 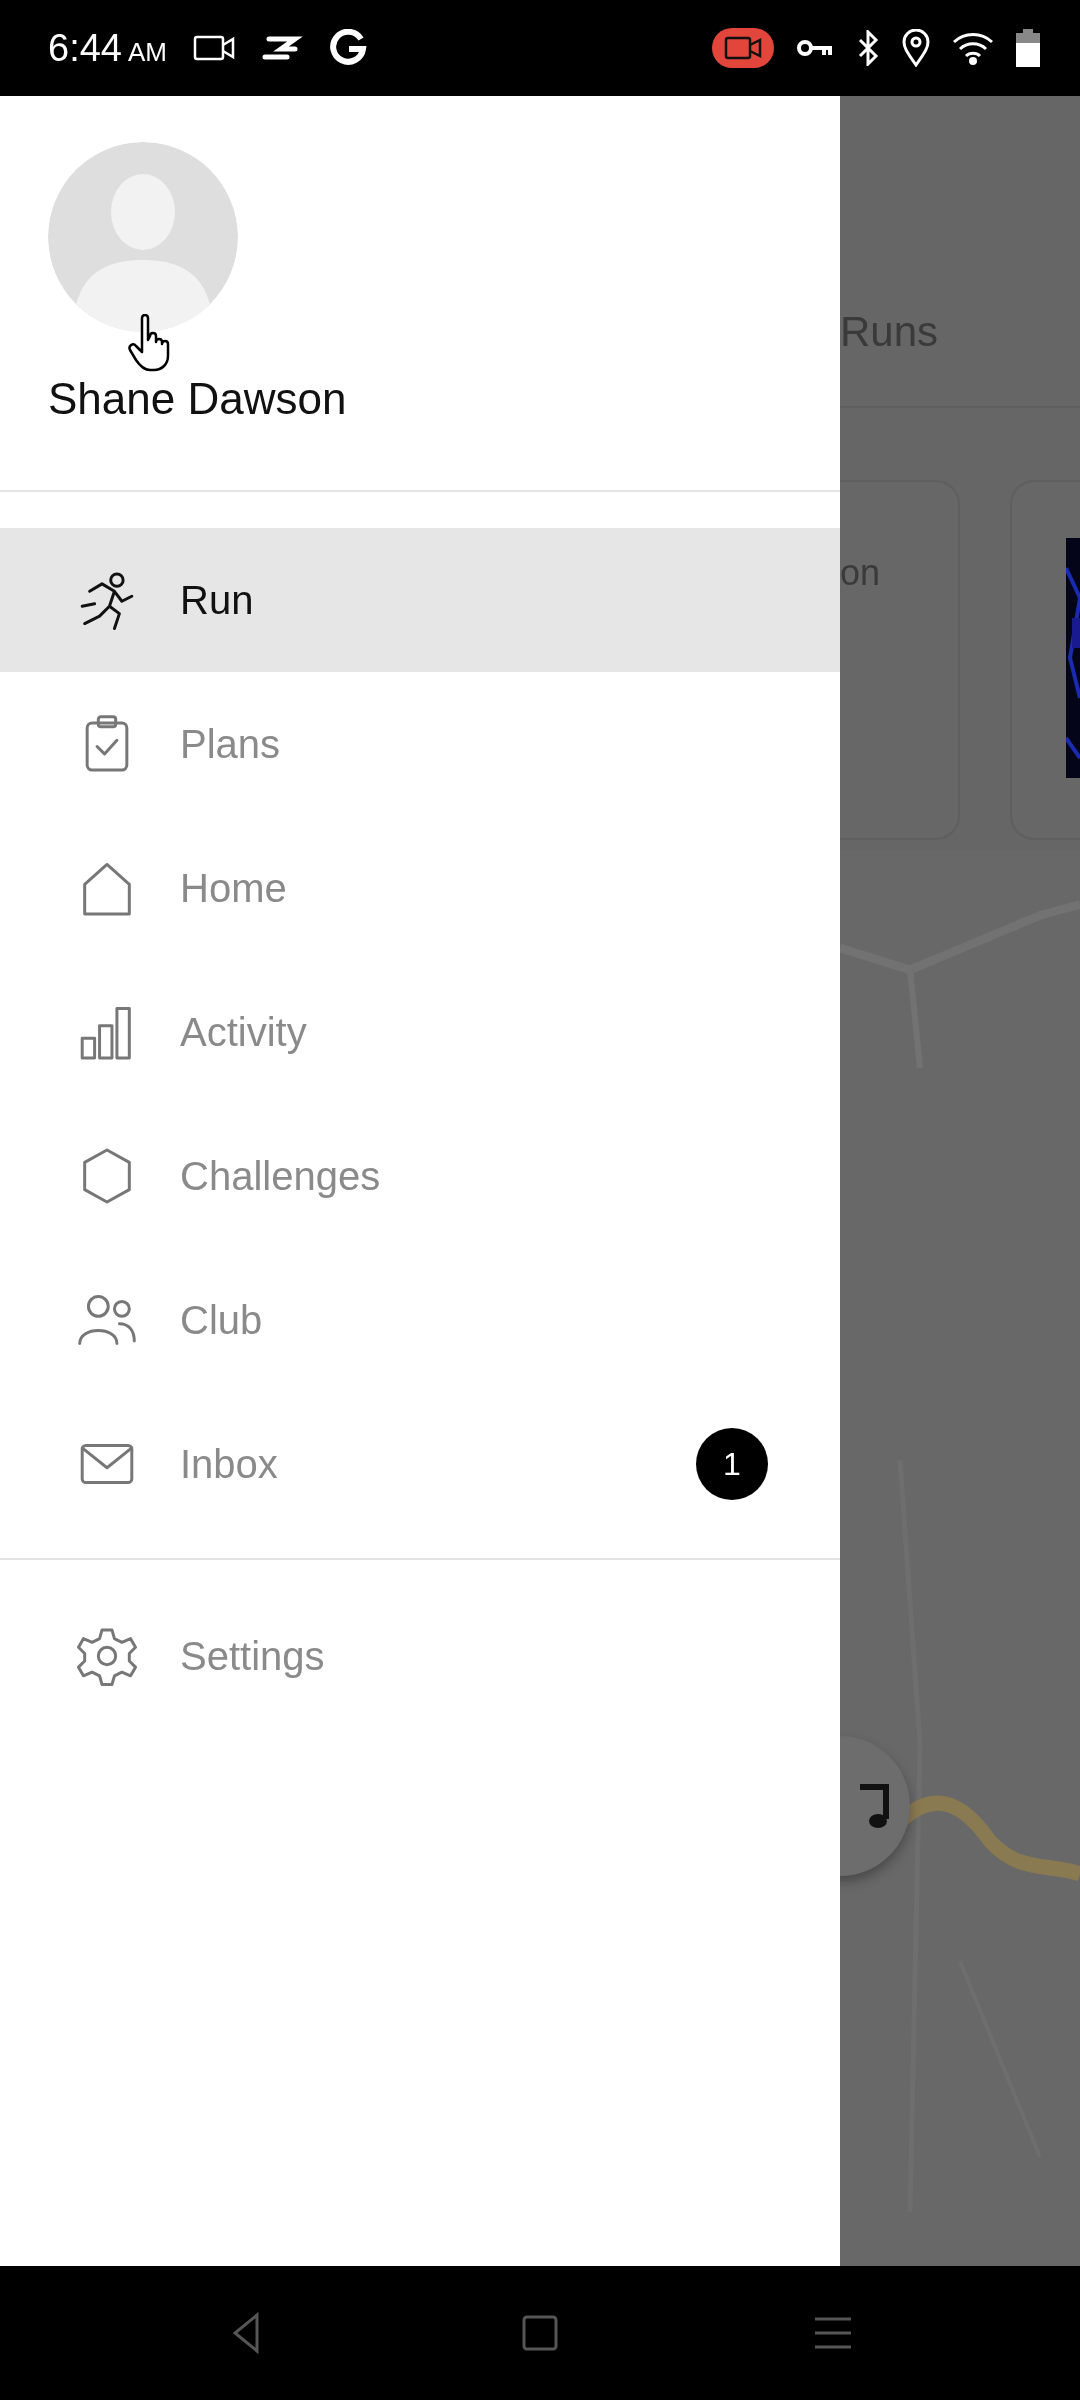 I want to click on battery-icon, so click(x=1028, y=48).